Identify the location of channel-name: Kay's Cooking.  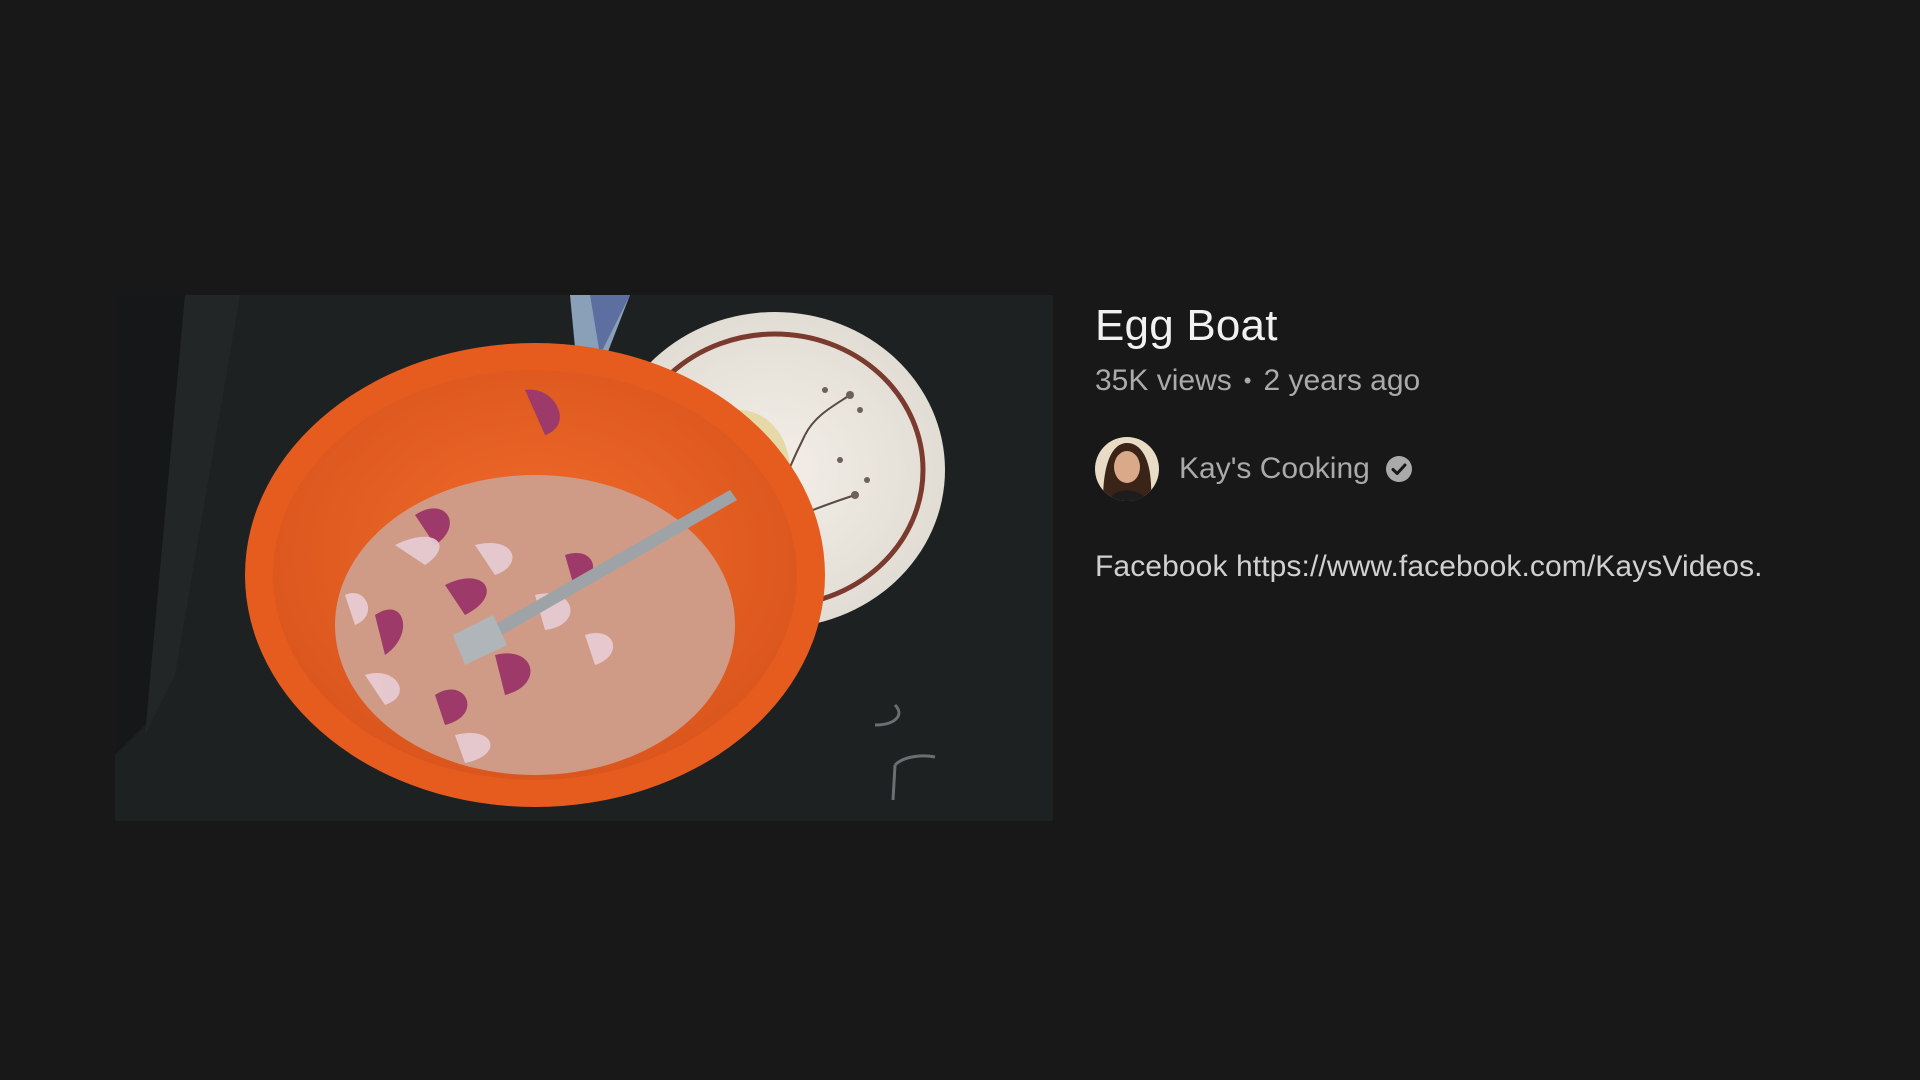
(1274, 469).